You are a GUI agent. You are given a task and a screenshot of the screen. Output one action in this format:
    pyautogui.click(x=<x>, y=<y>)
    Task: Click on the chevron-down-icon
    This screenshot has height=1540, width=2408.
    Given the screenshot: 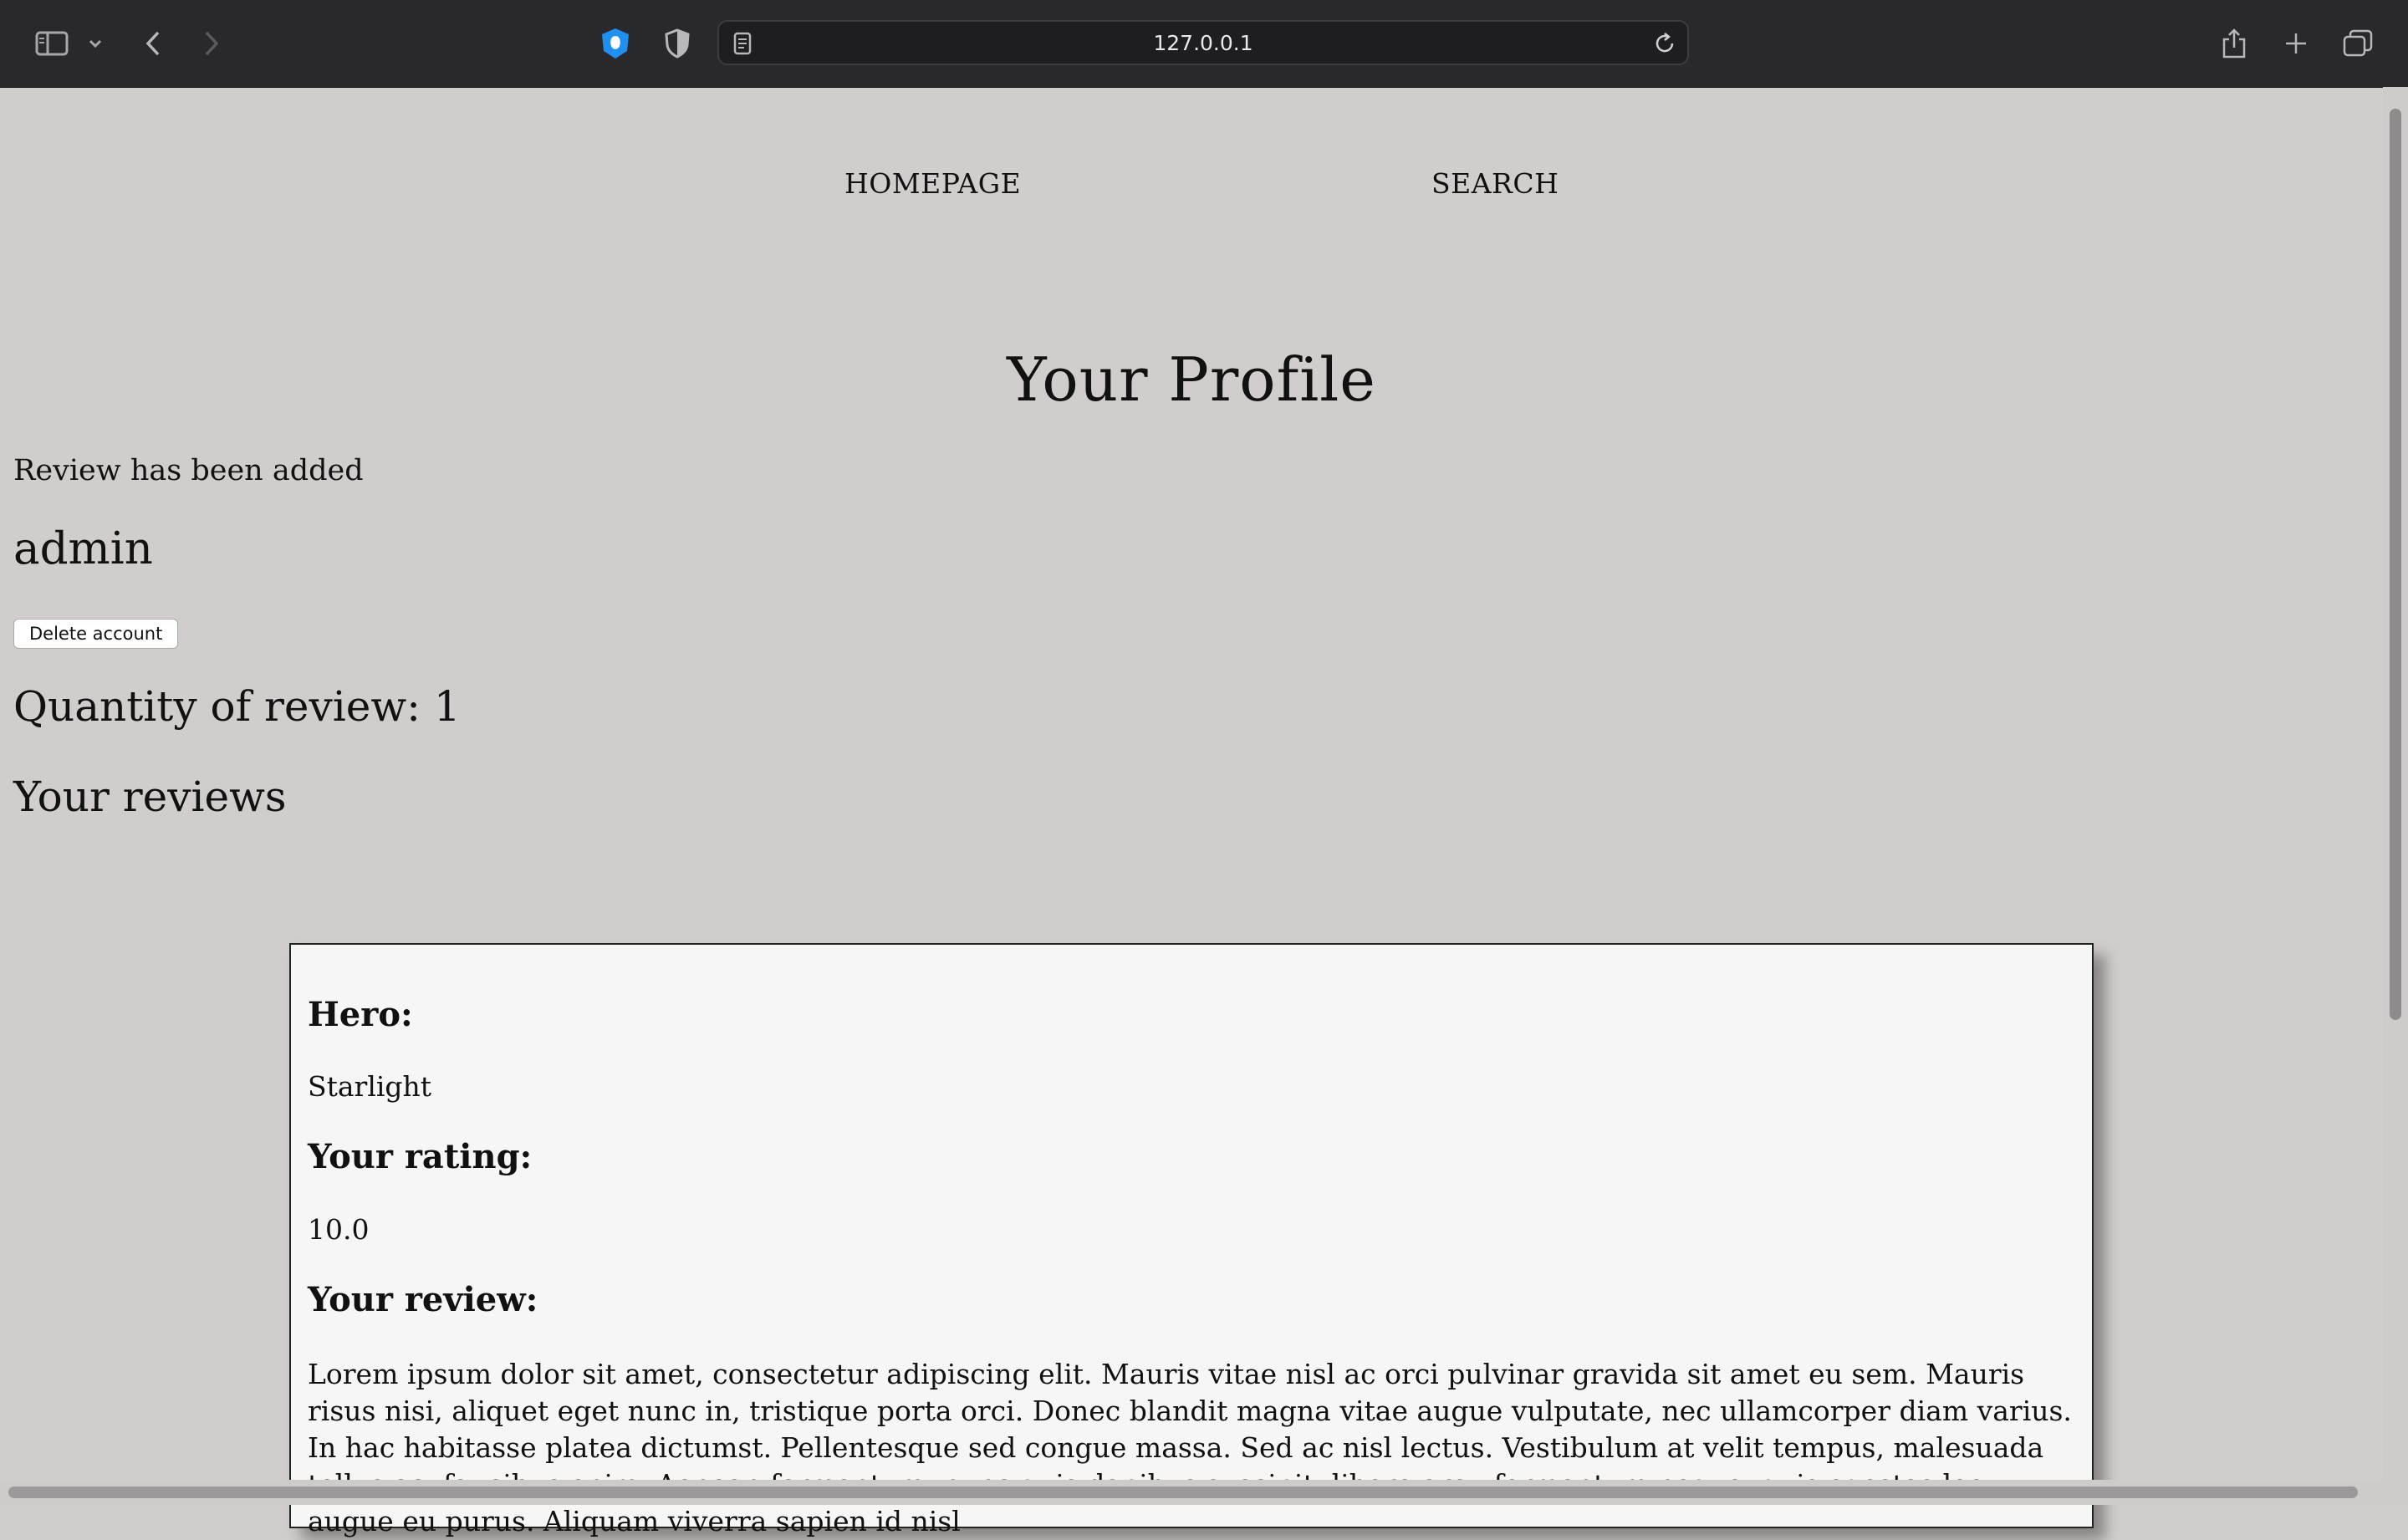 What is the action you would take?
    pyautogui.click(x=96, y=43)
    